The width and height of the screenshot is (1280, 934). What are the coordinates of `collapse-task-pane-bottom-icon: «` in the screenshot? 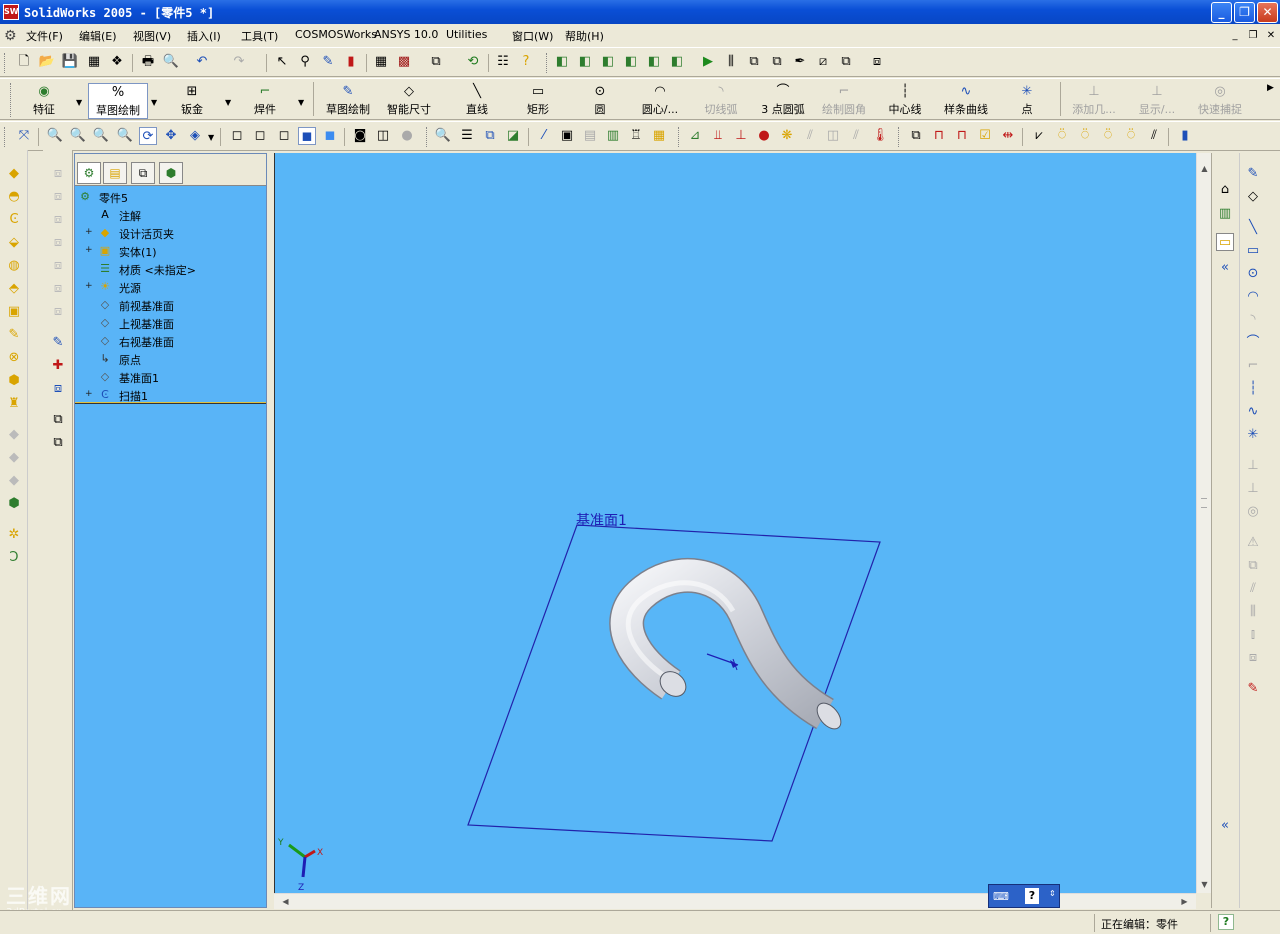 It's located at (1225, 826).